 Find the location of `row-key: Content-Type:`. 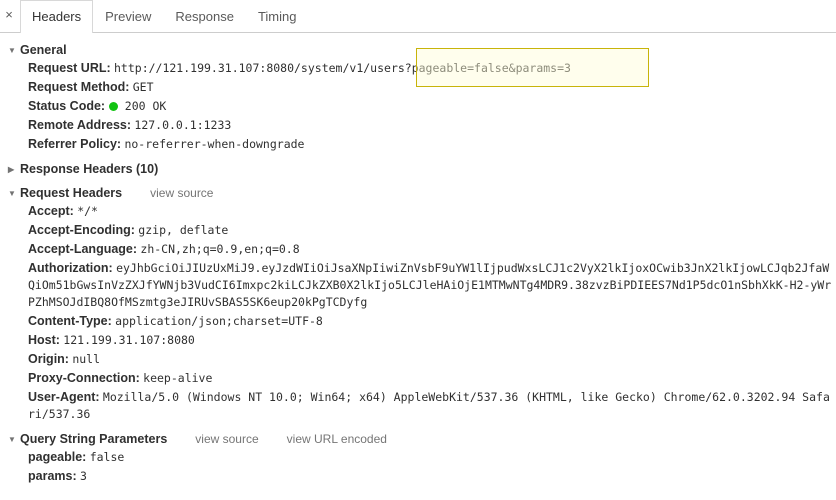

row-key: Content-Type: is located at coordinates (70, 321).